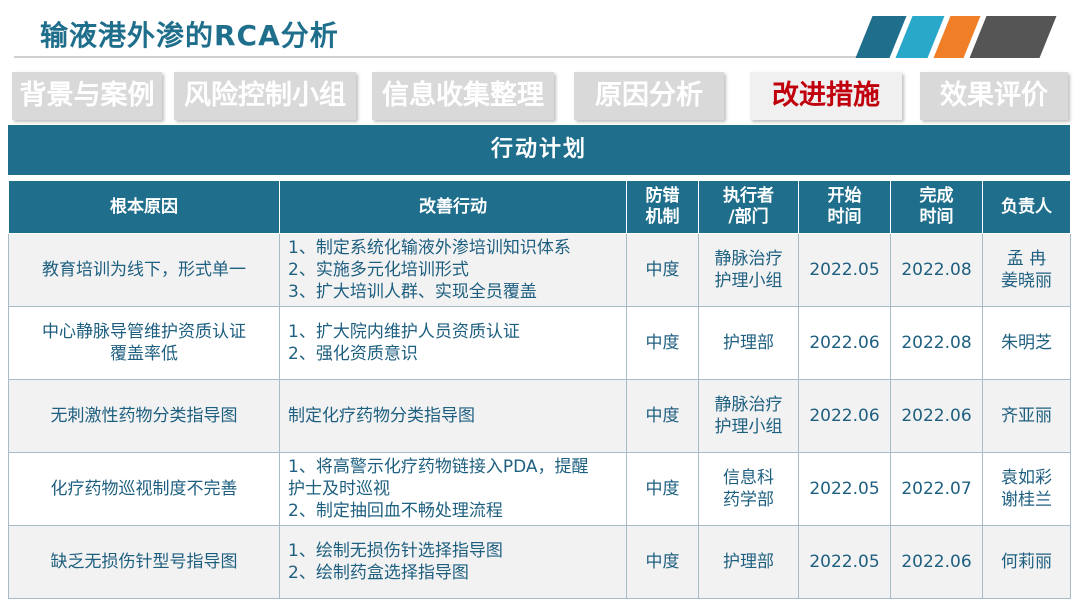 Image resolution: width=1080 pixels, height=608 pixels. Describe the element at coordinates (353, 354) in the screenshot. I see `cell-improvement-action-text: 2、强化资质意识` at that location.